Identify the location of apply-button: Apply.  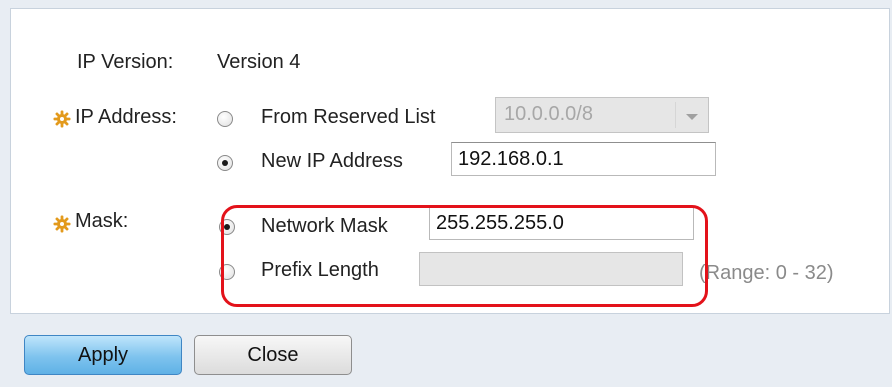
(103, 355).